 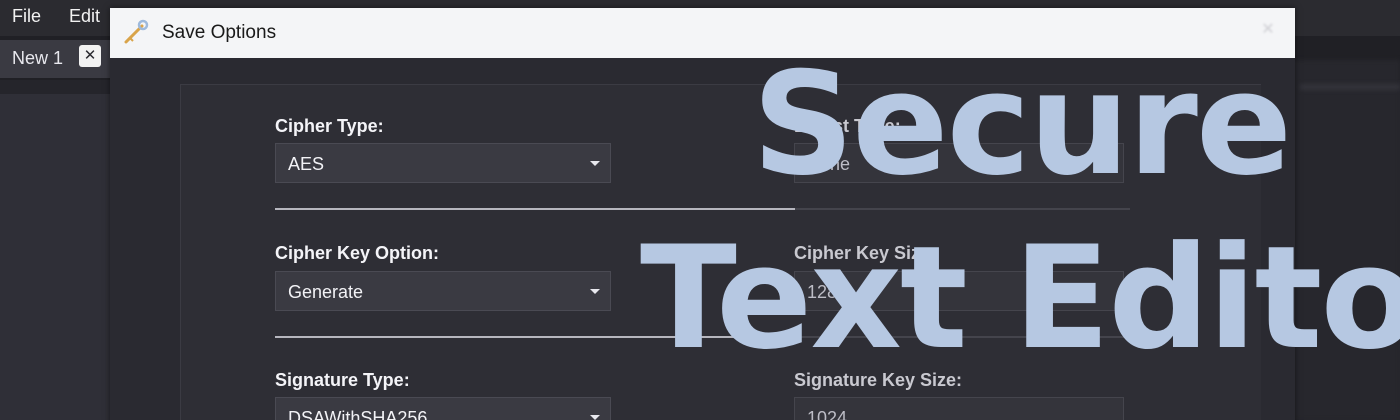 I want to click on signature-type-select: DSAWithSHA256, so click(x=443, y=408).